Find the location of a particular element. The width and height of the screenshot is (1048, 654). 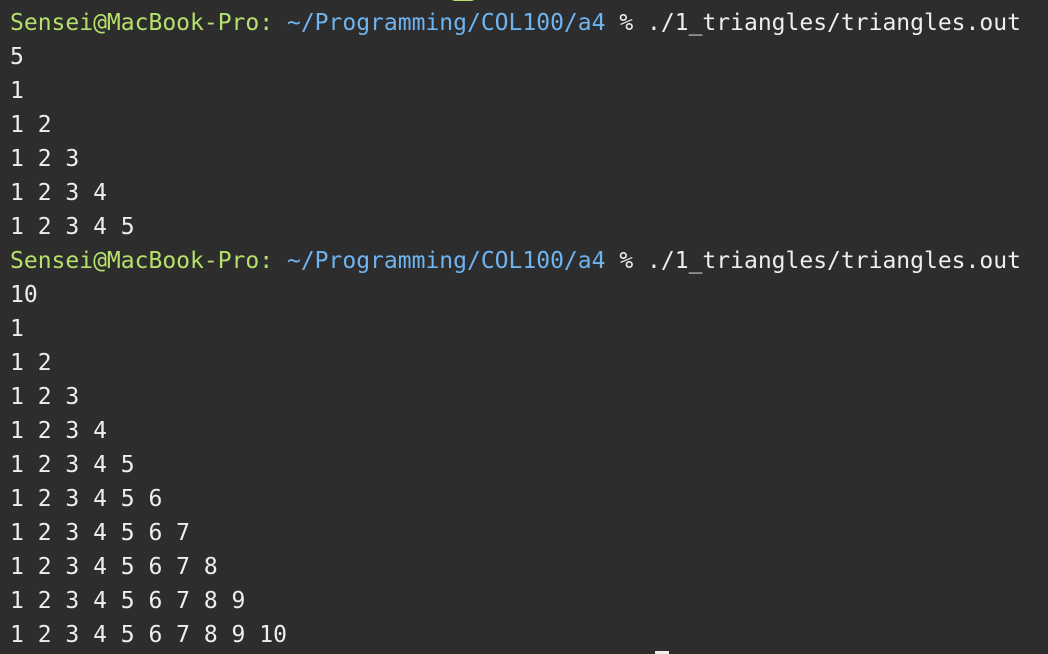

output-line: 1 2 3 4 5 6 7 8 is located at coordinates (114, 567).